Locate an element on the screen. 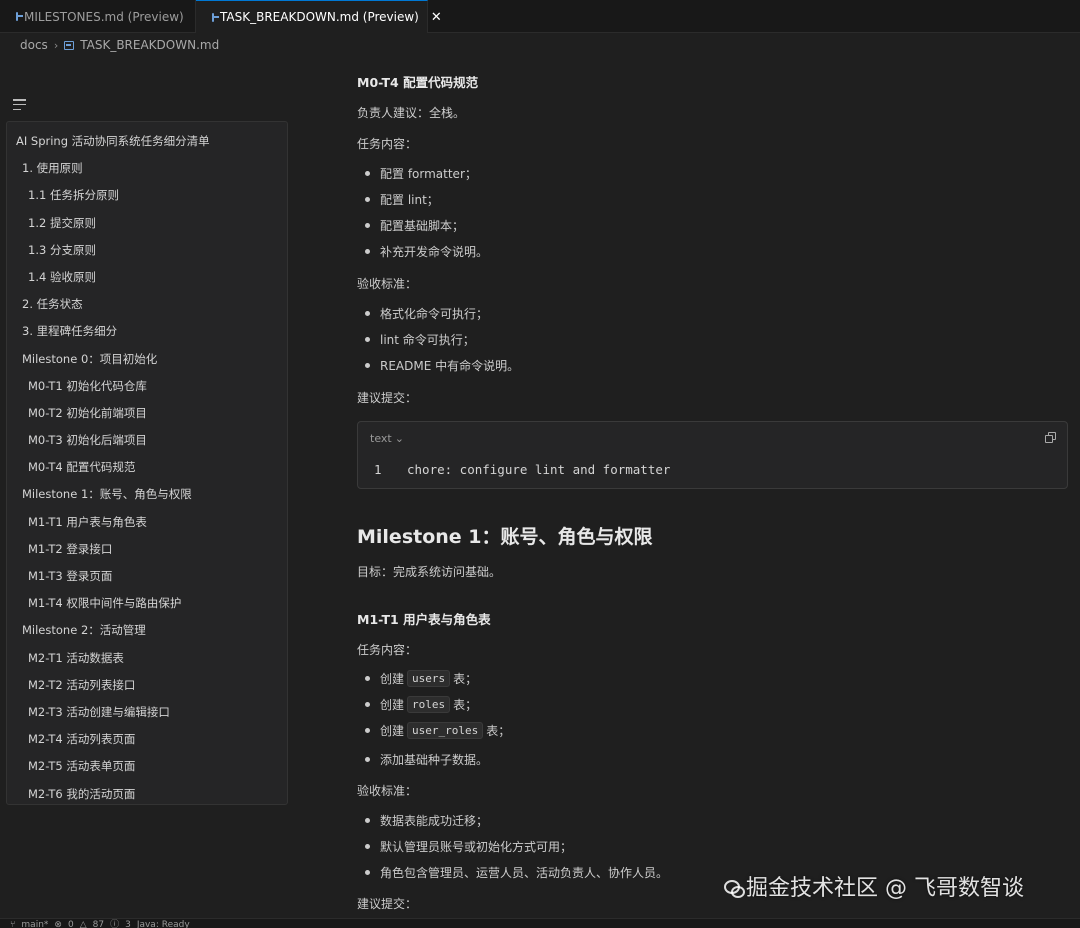 This screenshot has width=1080, height=928. toc-item: Milestone 0：项目初始化 is located at coordinates (147, 359).